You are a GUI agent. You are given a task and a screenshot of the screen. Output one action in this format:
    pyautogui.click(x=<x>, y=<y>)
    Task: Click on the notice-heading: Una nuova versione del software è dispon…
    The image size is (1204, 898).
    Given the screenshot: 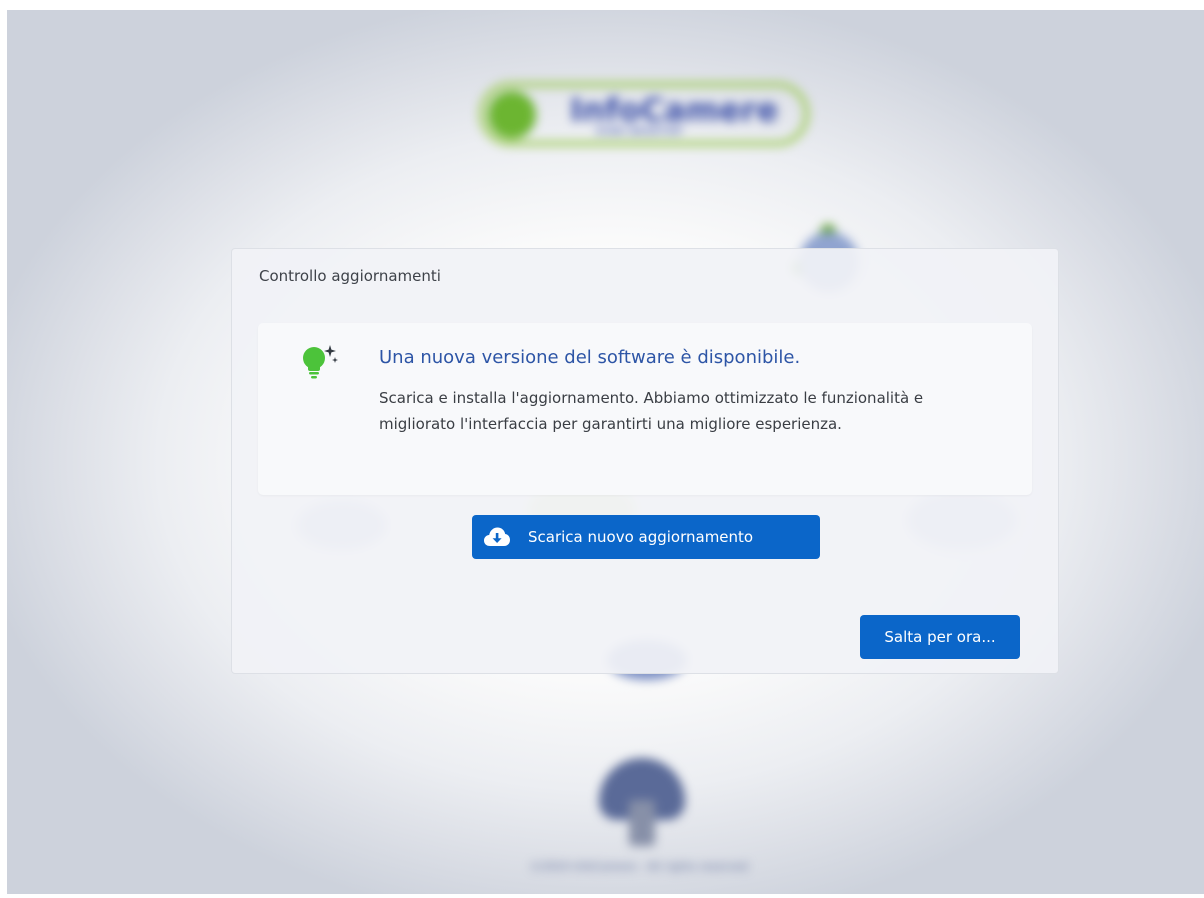 What is the action you would take?
    pyautogui.click(x=590, y=357)
    